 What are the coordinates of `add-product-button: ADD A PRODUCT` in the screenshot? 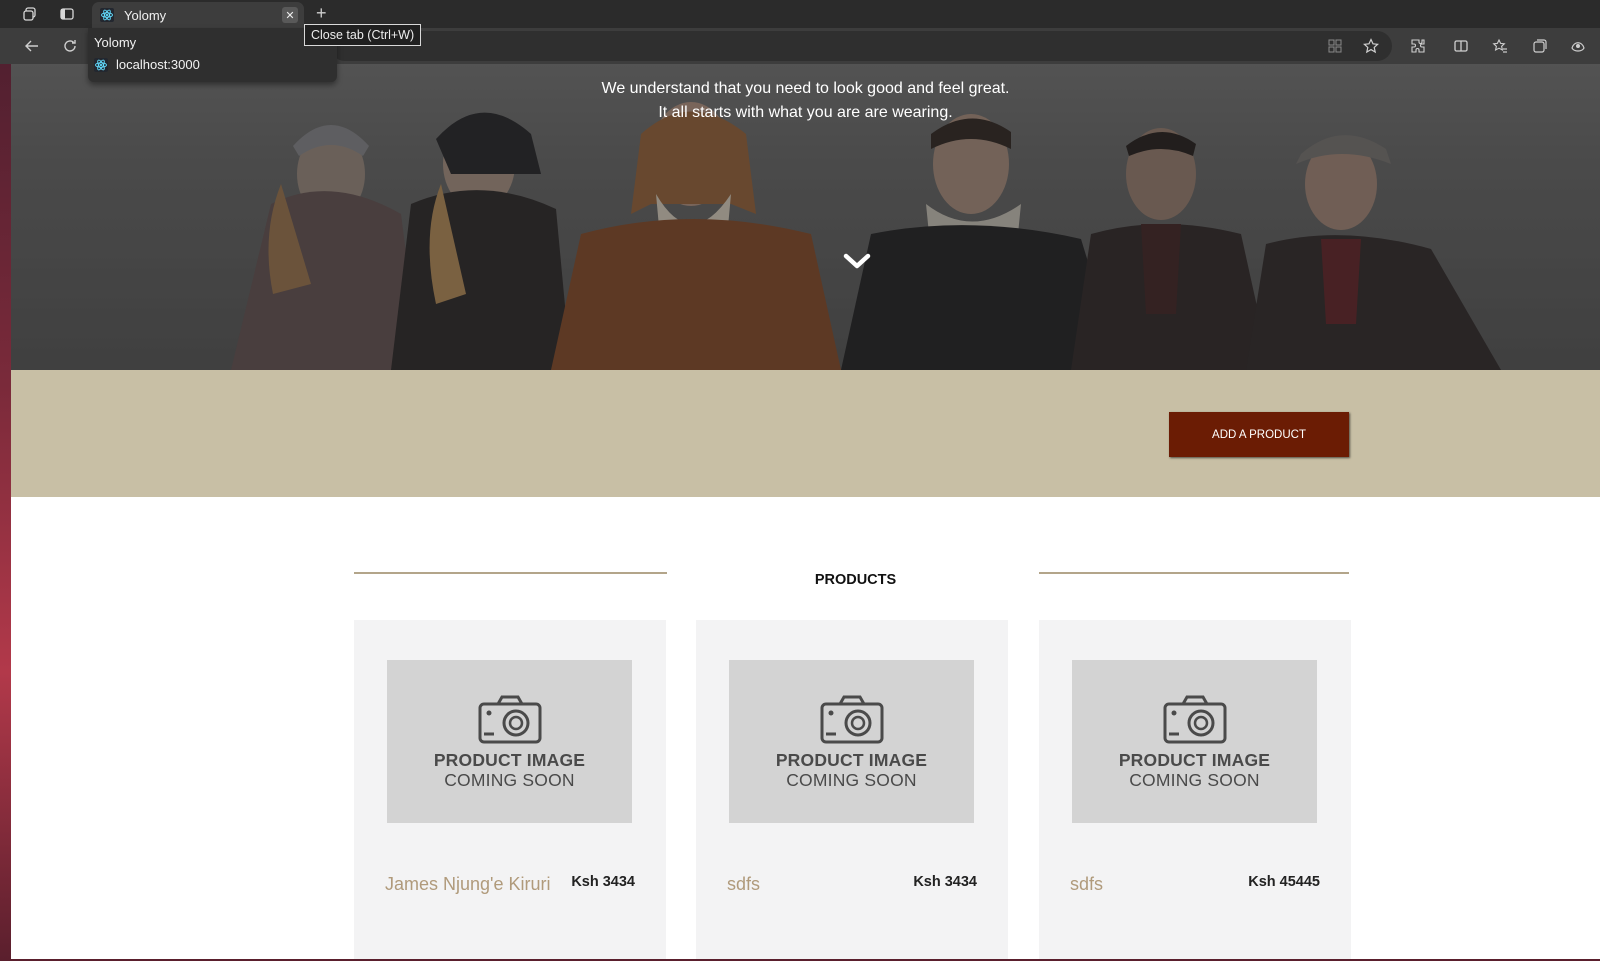 It's located at (1259, 434).